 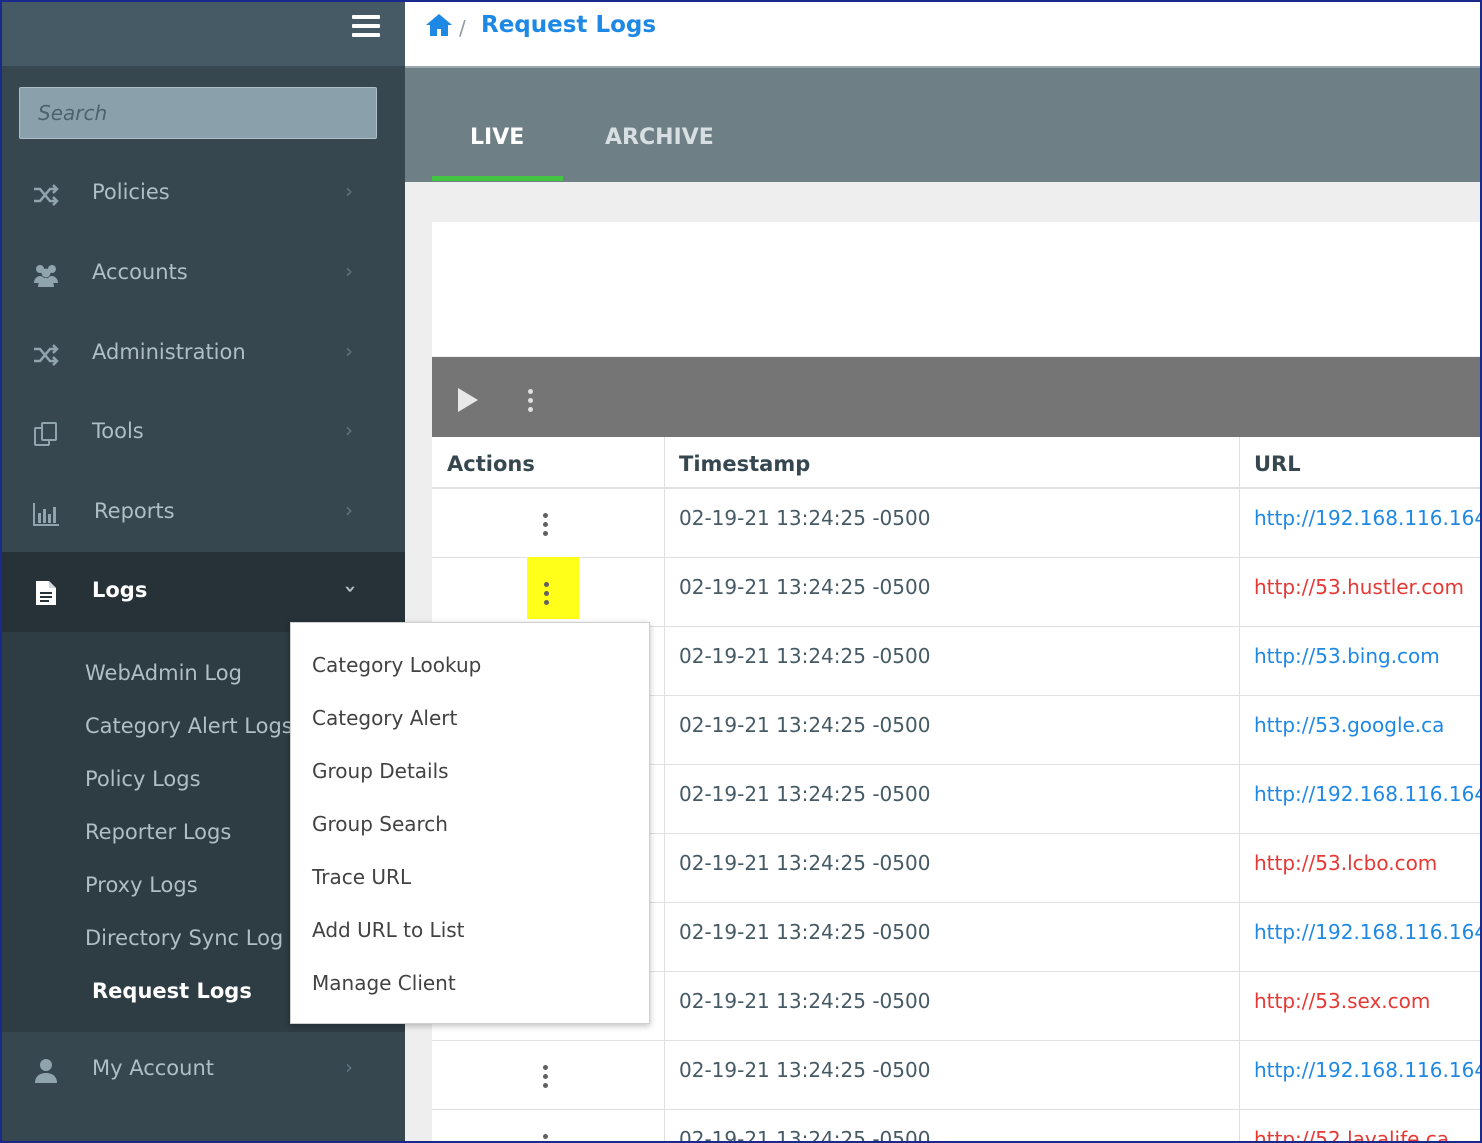 What do you see at coordinates (46, 276) in the screenshot?
I see `users-icon` at bounding box center [46, 276].